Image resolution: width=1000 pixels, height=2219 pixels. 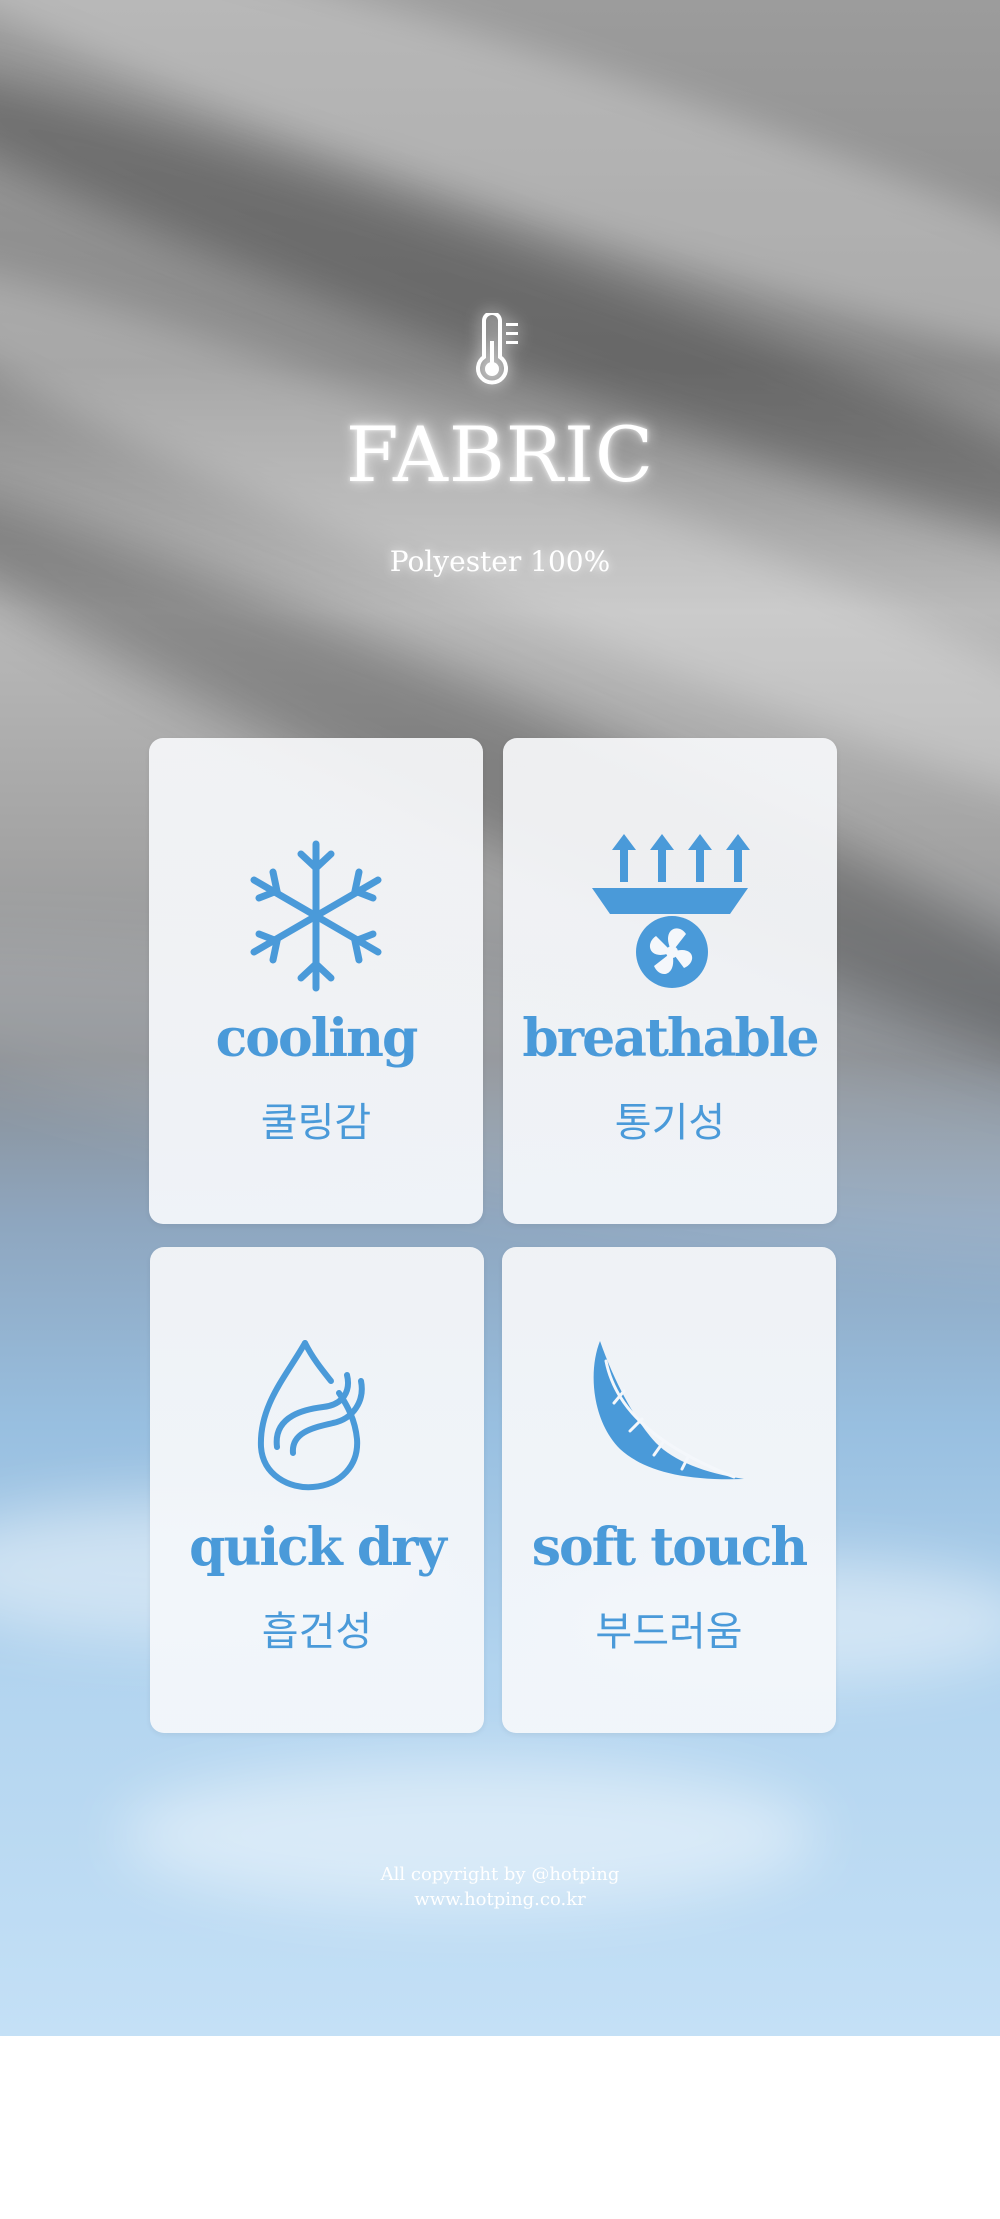 I want to click on feather-icon, so click(x=668, y=1410).